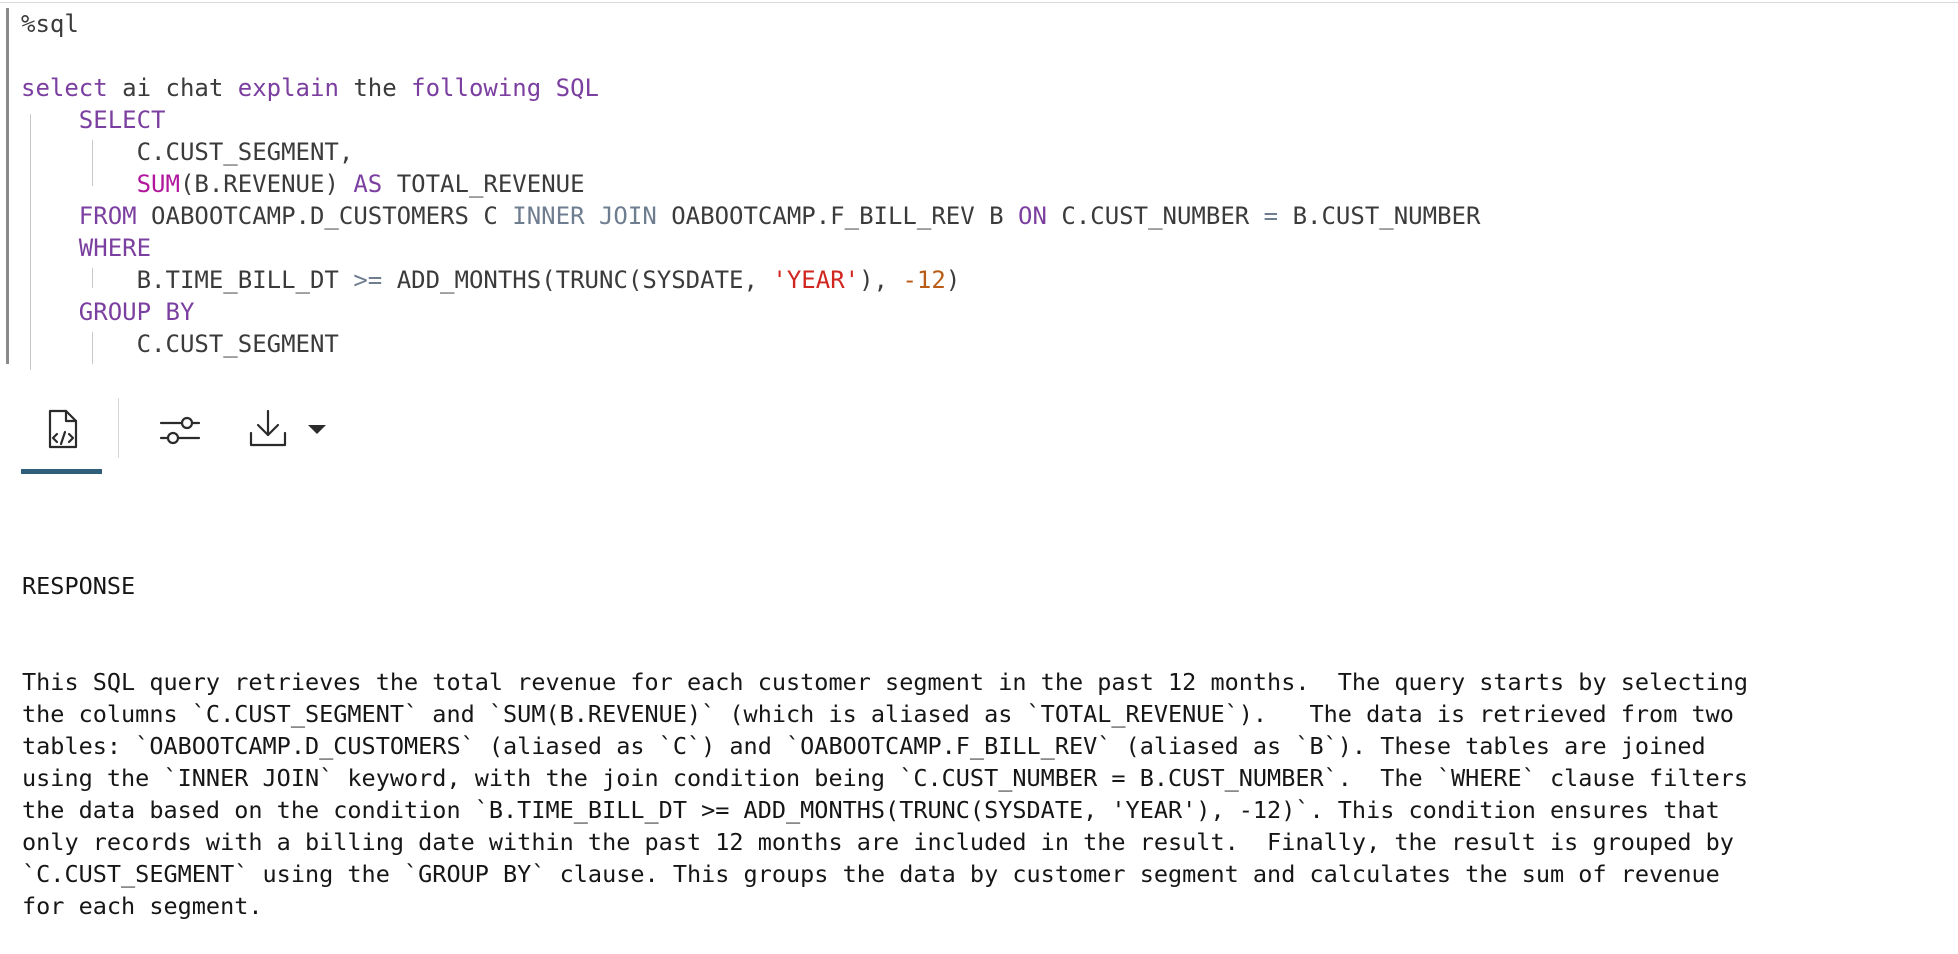 This screenshot has height=954, width=1958. Describe the element at coordinates (288, 88) in the screenshot. I see `code-token: explain` at that location.